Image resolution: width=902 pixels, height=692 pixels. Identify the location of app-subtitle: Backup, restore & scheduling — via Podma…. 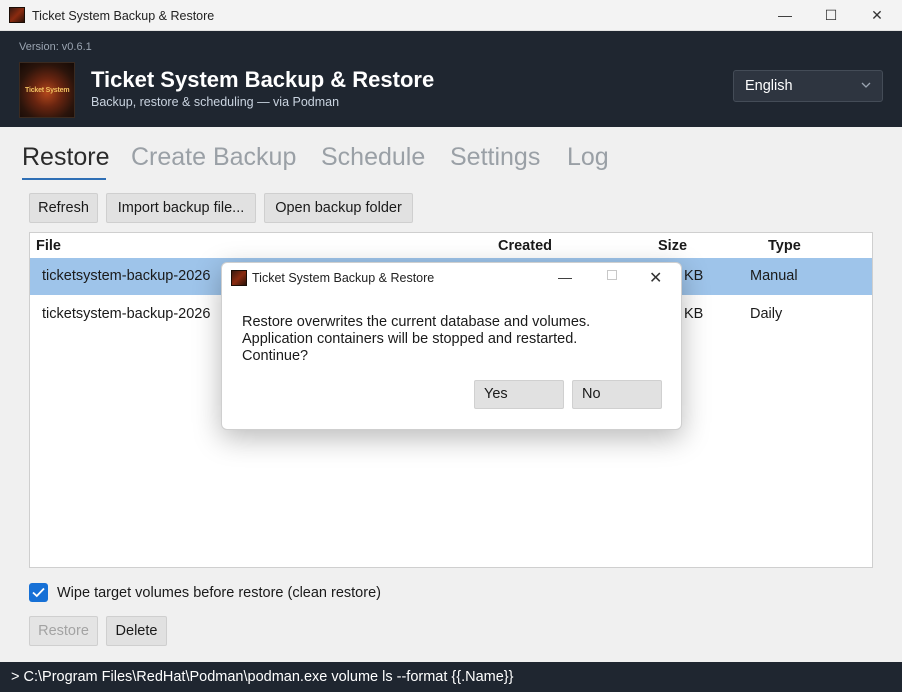
(215, 102).